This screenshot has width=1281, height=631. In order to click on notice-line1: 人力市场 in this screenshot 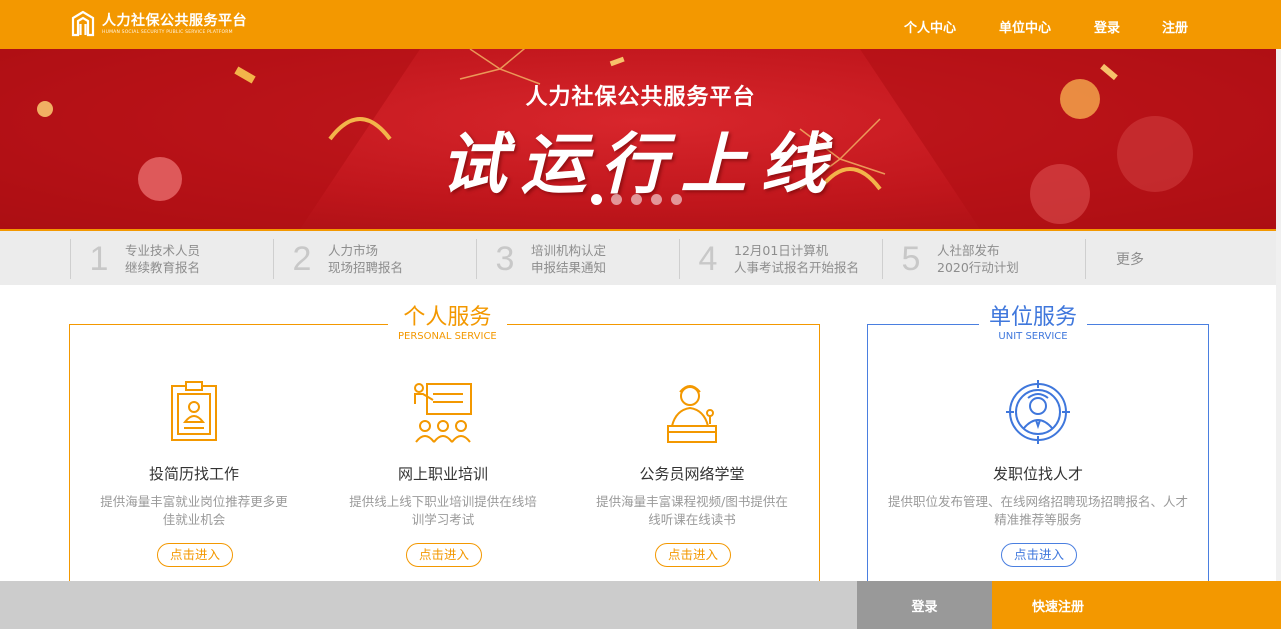, I will do `click(353, 250)`.